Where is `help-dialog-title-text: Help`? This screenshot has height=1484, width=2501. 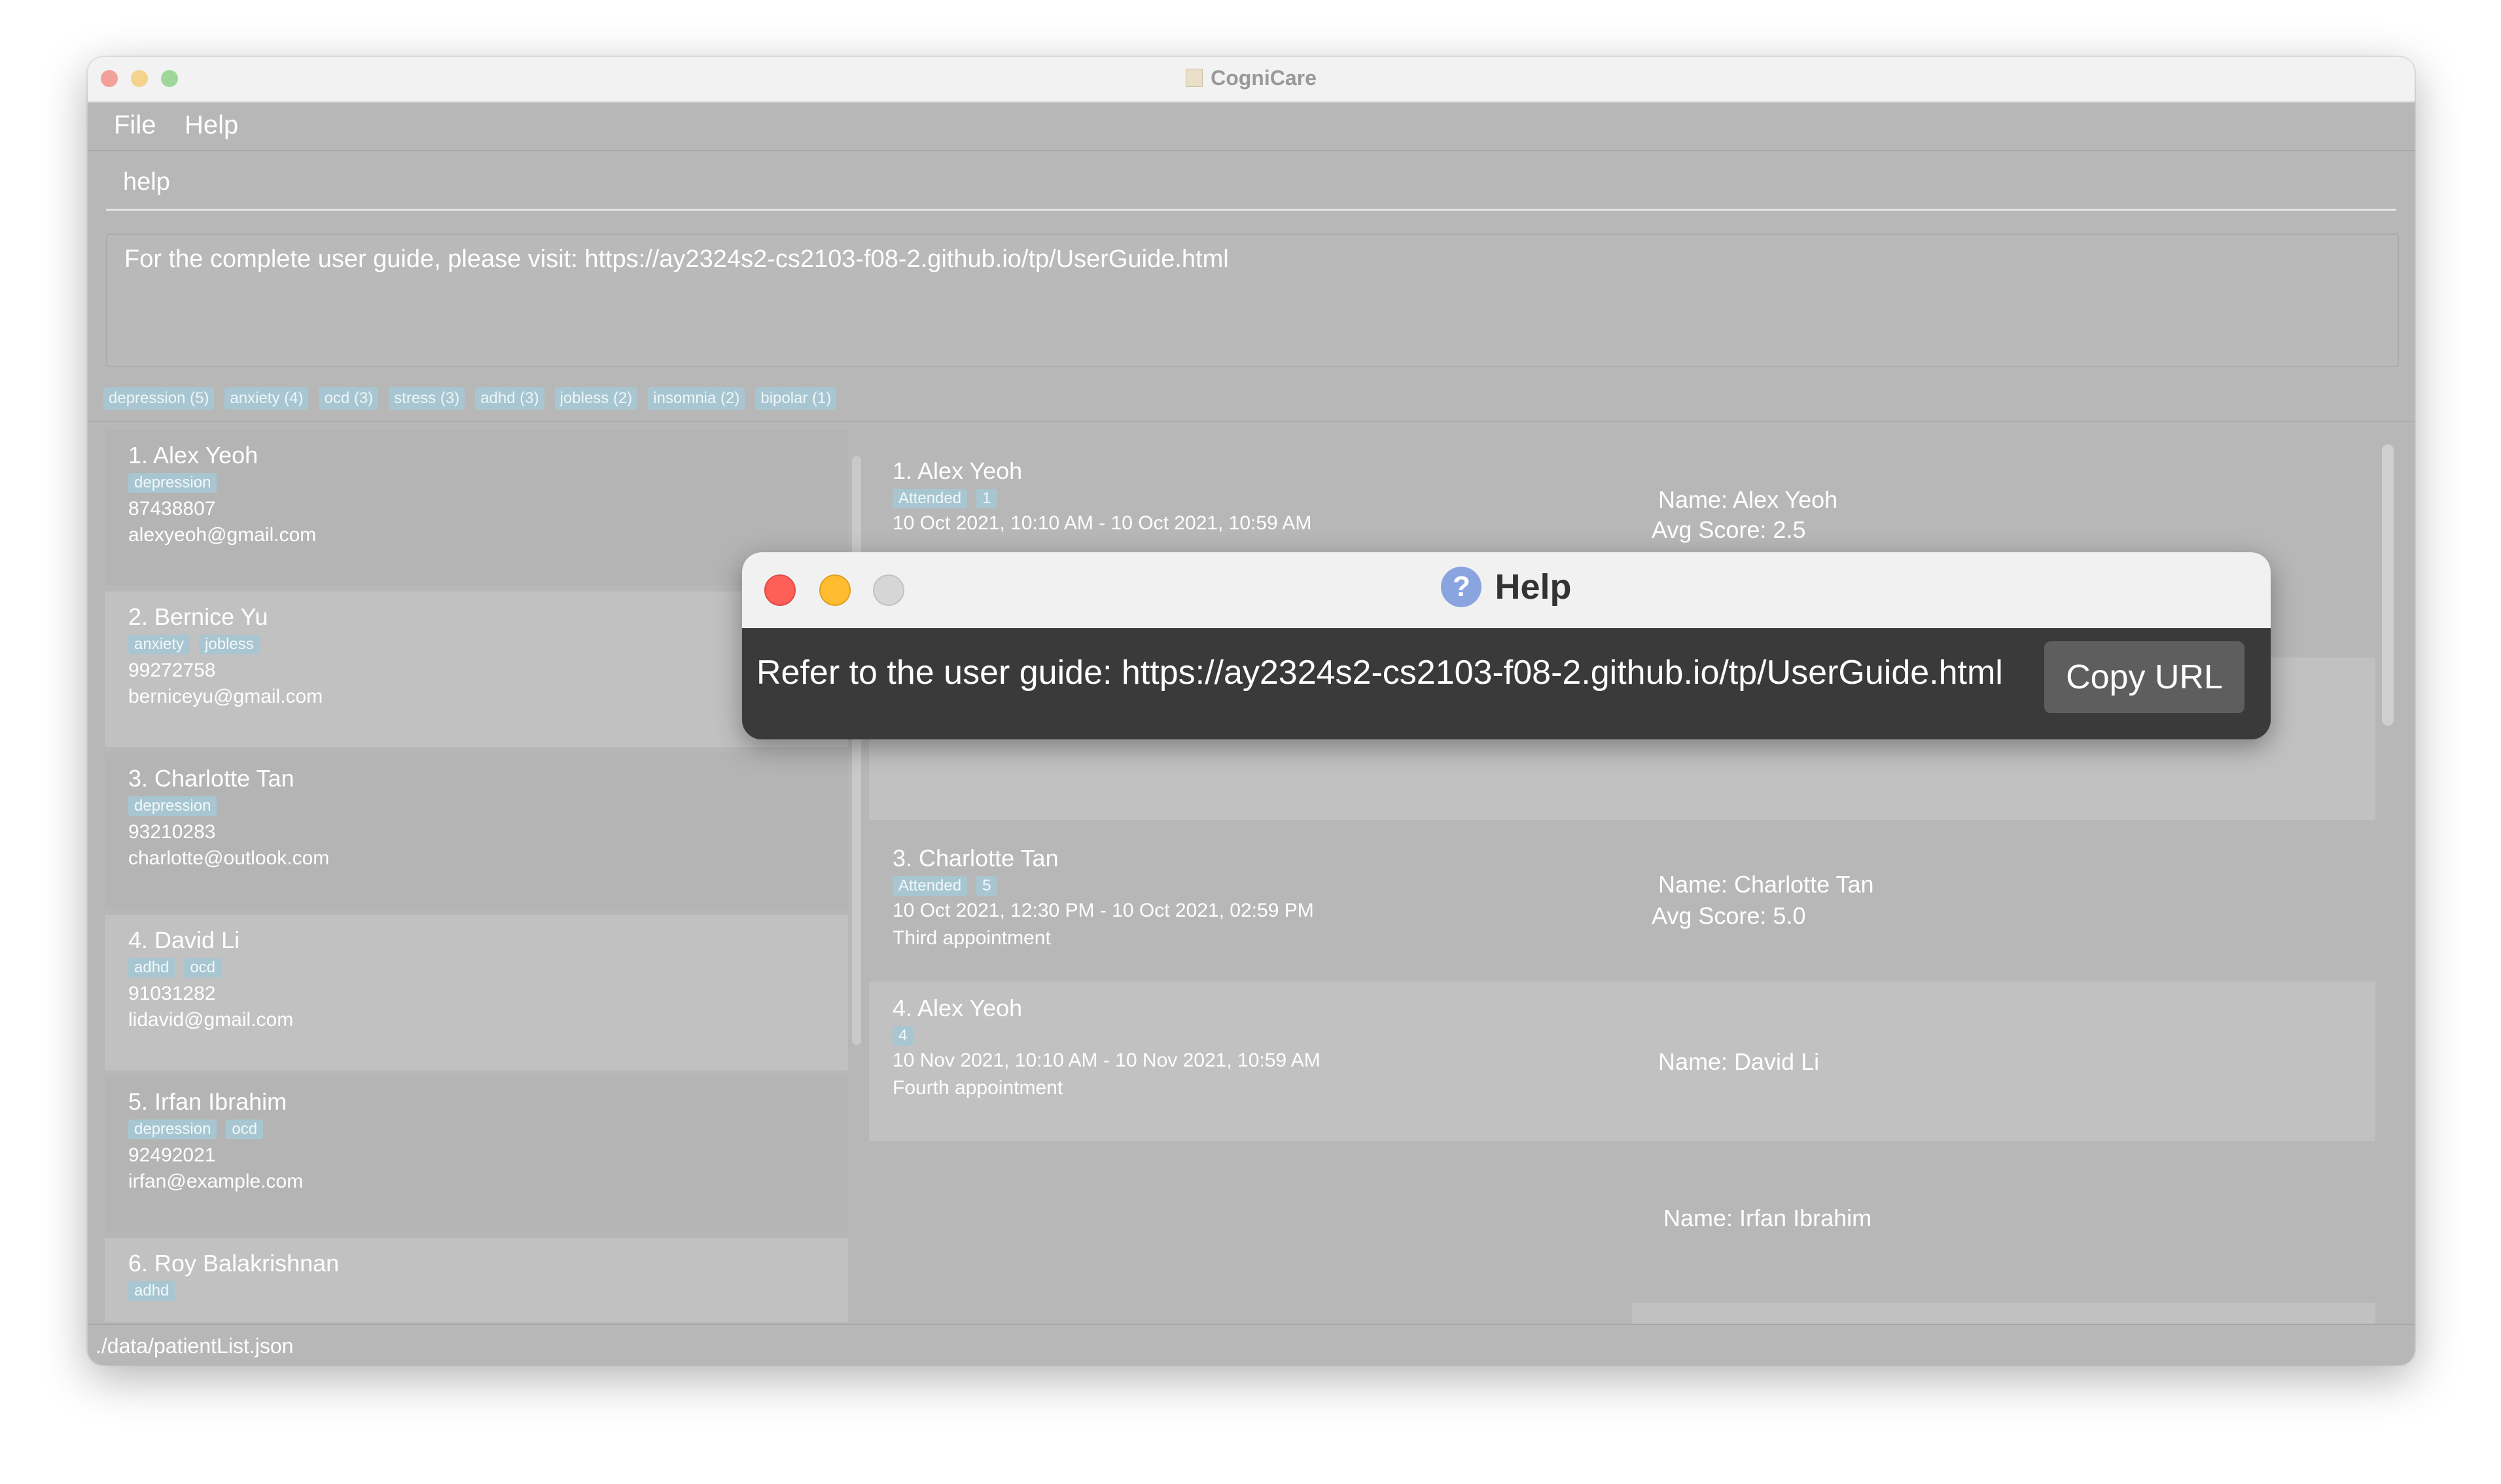 help-dialog-title-text: Help is located at coordinates (1533, 587).